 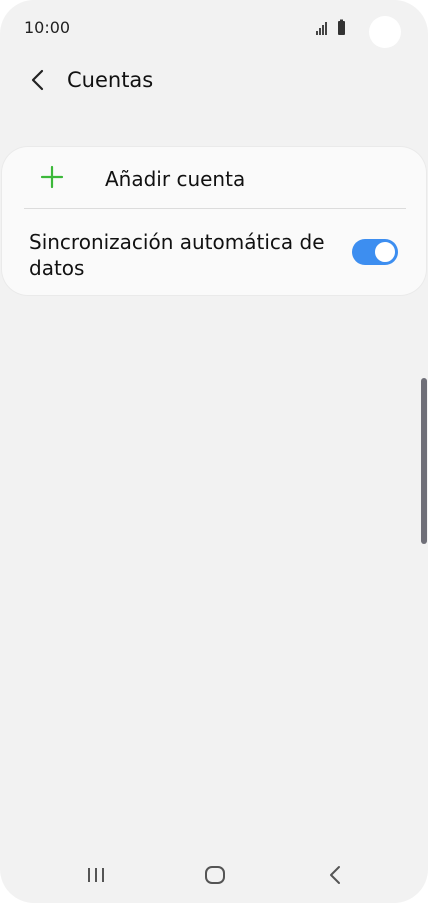 I want to click on recents-icon, so click(x=96, y=875).